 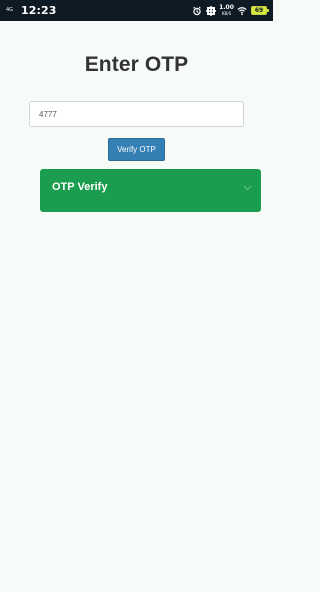 What do you see at coordinates (136, 149) in the screenshot?
I see `verify-otp-button: Verify OTP` at bounding box center [136, 149].